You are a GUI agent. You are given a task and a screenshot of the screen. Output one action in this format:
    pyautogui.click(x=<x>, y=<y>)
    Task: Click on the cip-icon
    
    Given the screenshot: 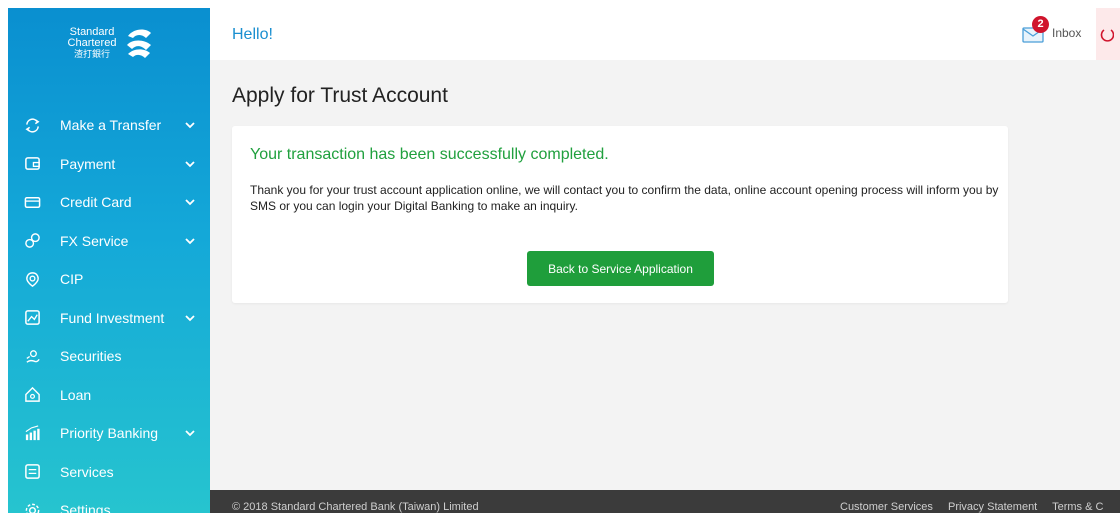 What is the action you would take?
    pyautogui.click(x=32, y=279)
    